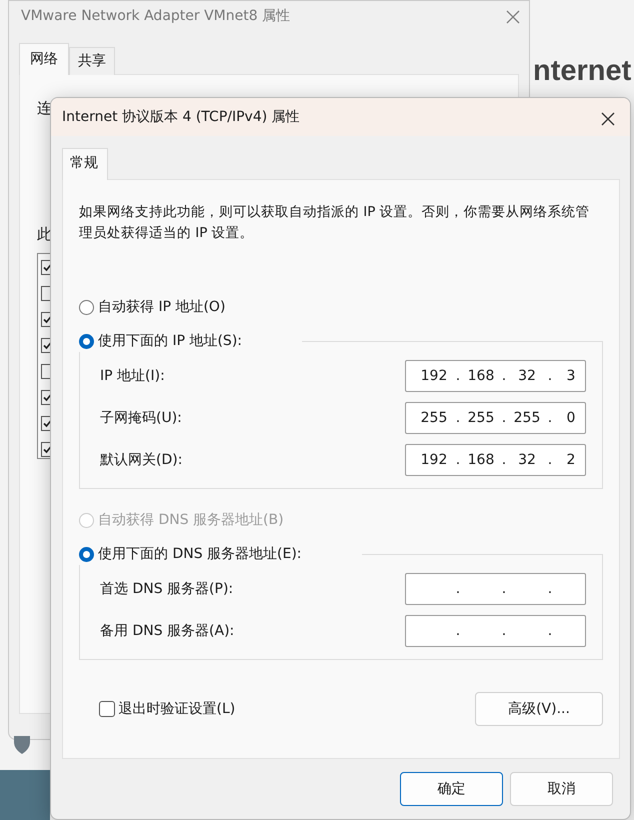 Image resolution: width=634 pixels, height=820 pixels. I want to click on field-label: 备用 DNS 服务器(A):, so click(167, 631).